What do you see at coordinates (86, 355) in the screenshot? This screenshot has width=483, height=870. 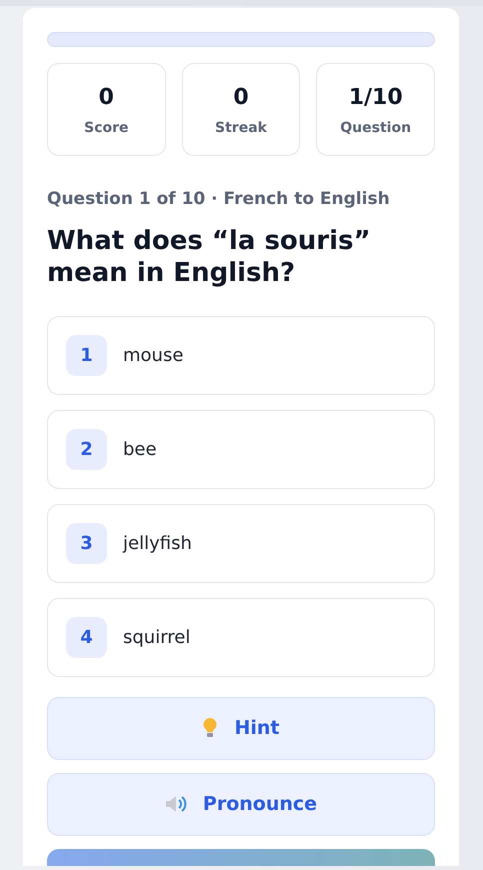 I see `option-number: 1` at bounding box center [86, 355].